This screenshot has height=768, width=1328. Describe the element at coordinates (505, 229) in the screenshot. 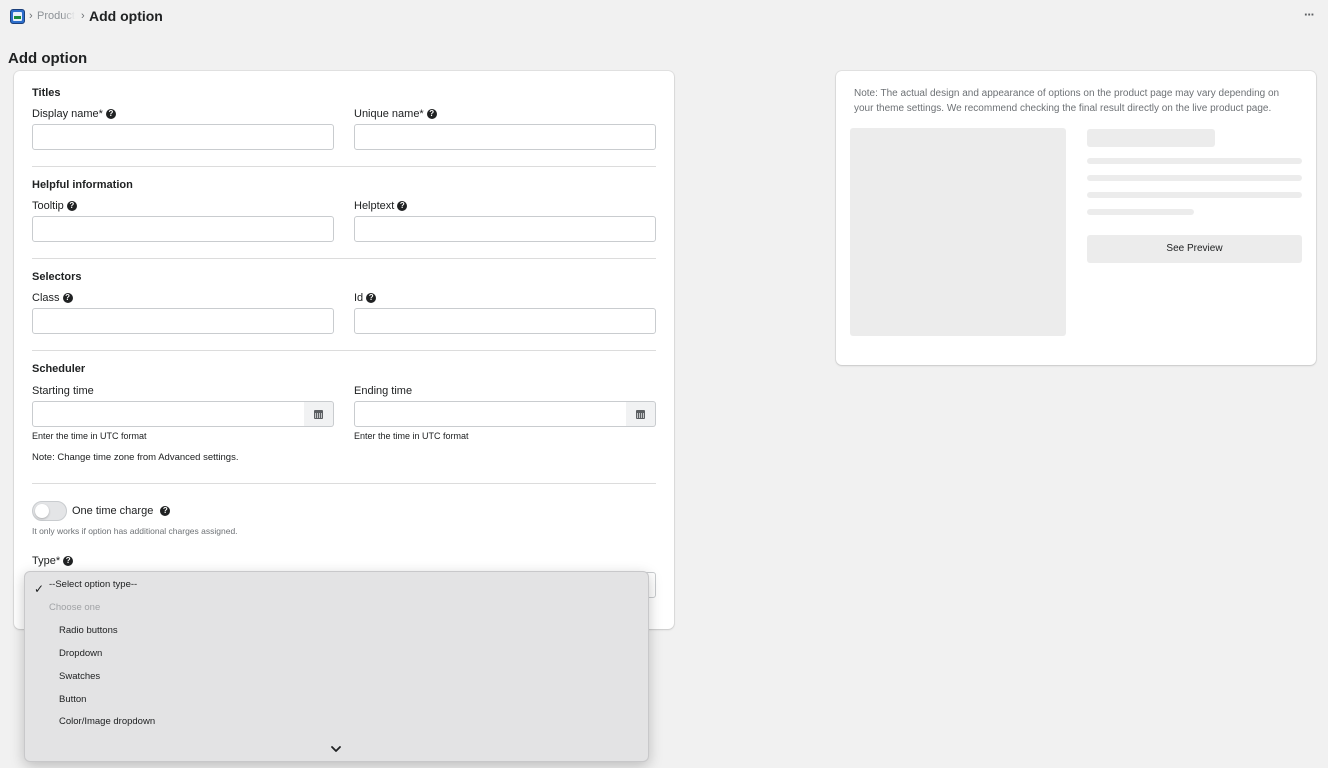

I see `helptext-input` at that location.